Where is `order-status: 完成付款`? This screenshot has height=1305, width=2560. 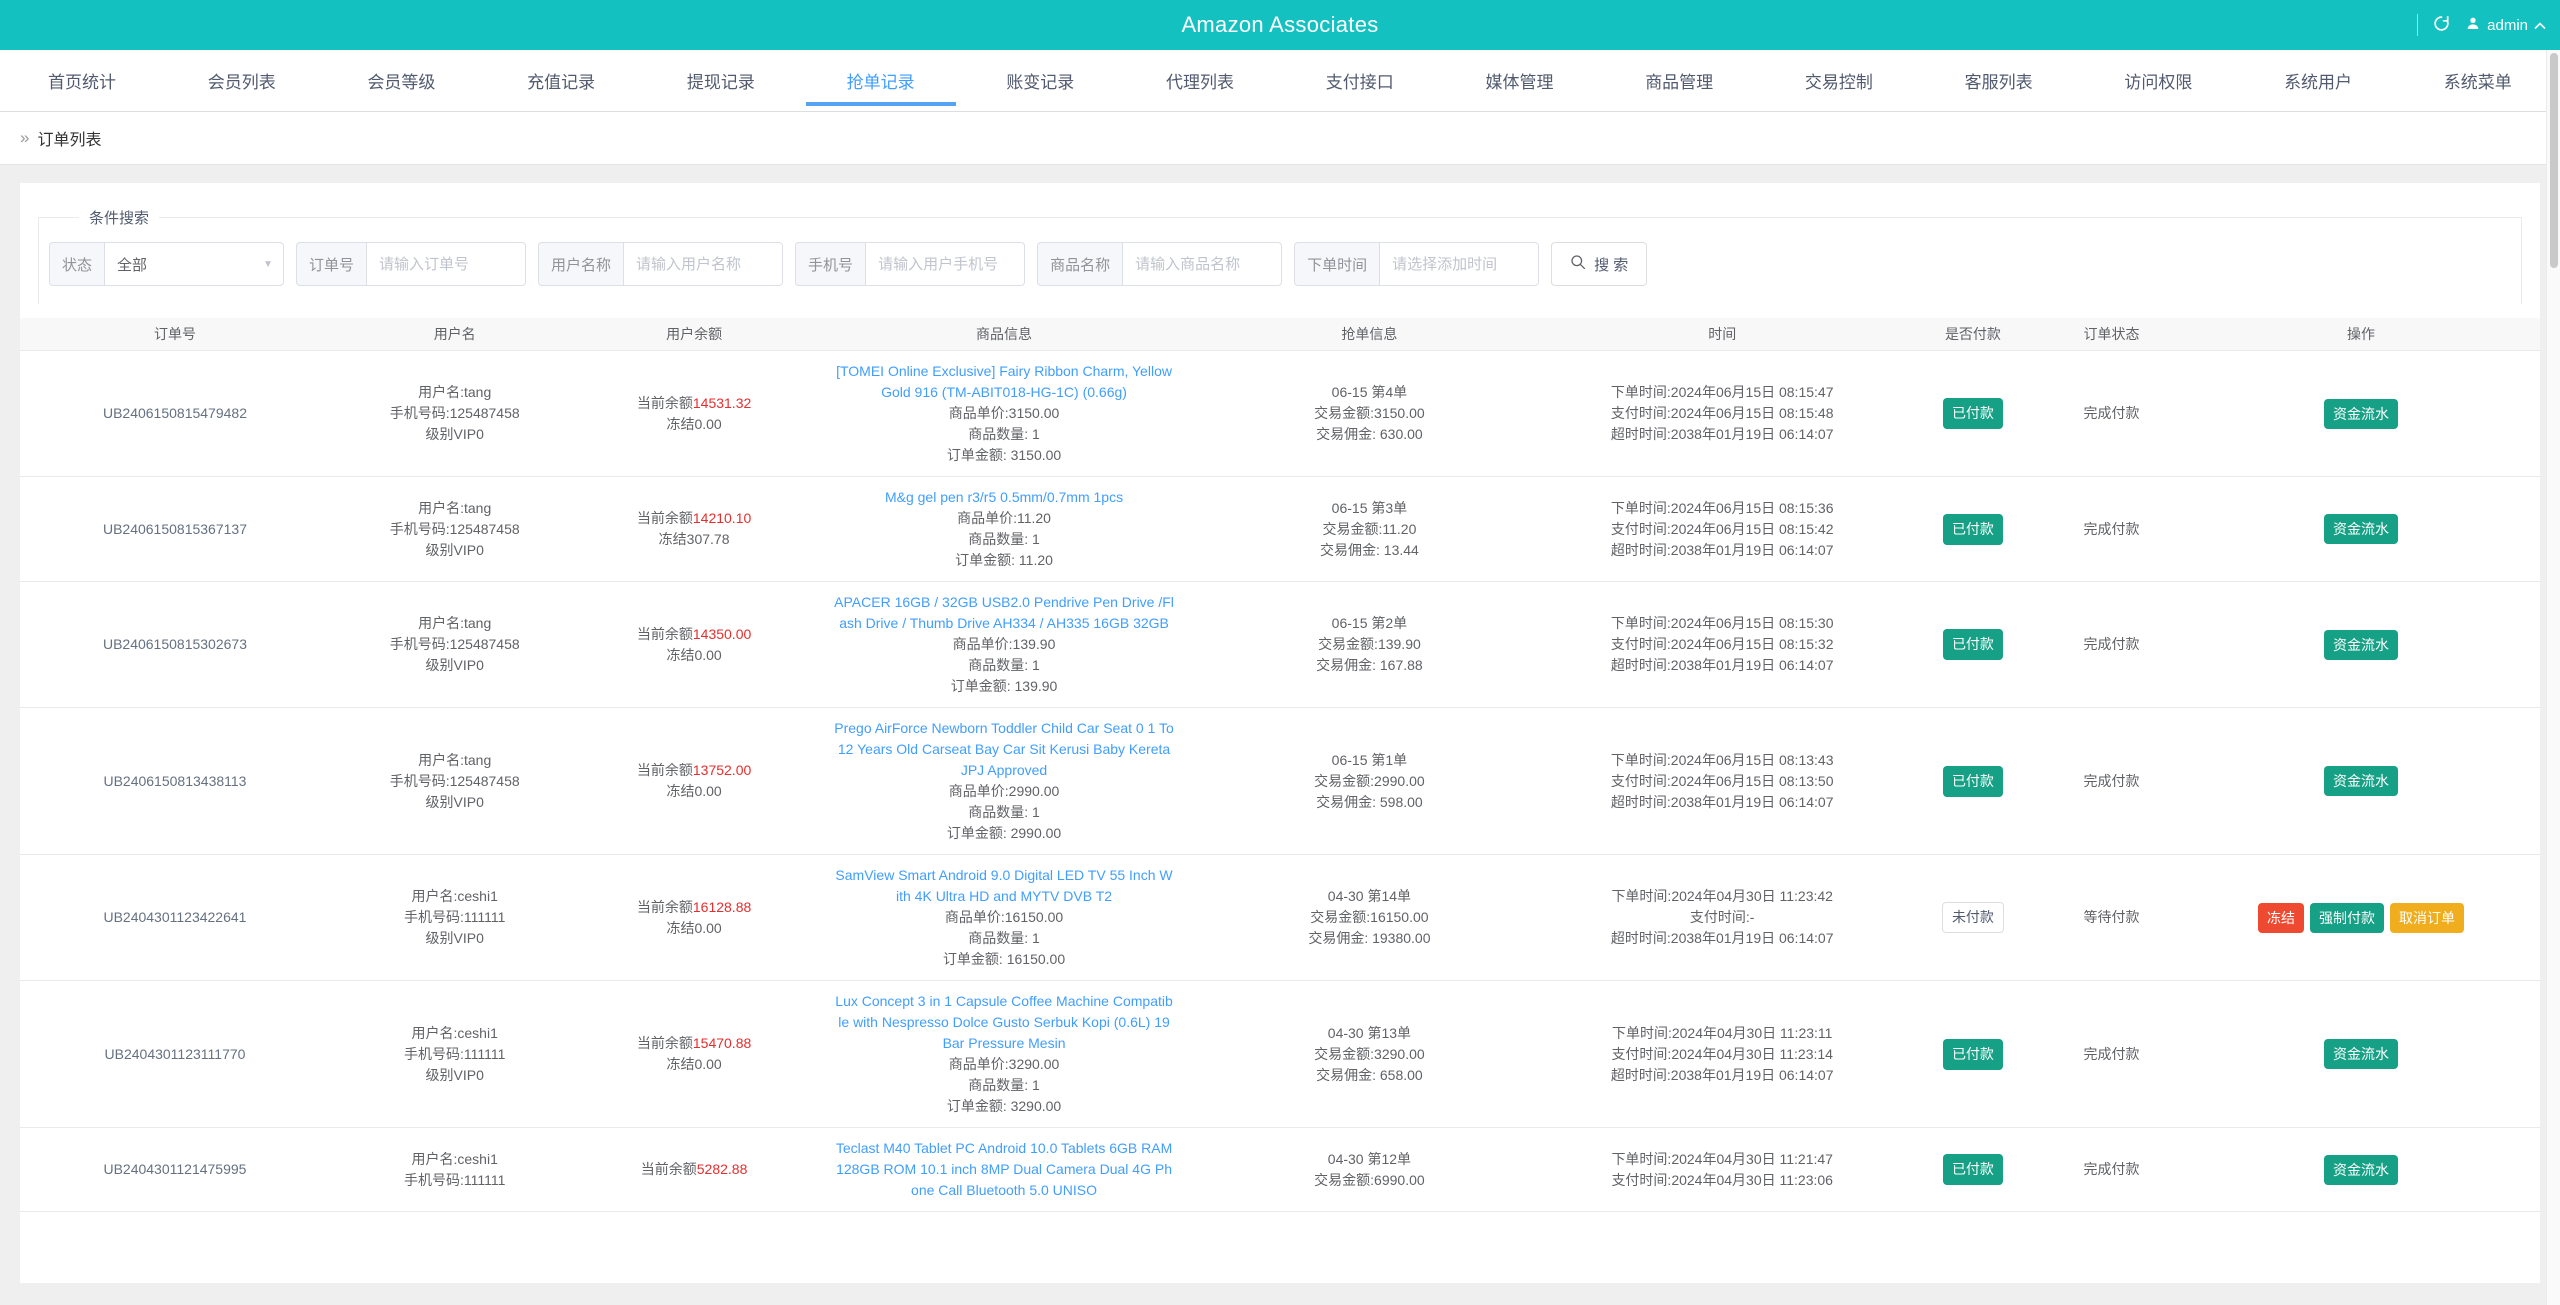 order-status: 完成付款 is located at coordinates (2111, 1053).